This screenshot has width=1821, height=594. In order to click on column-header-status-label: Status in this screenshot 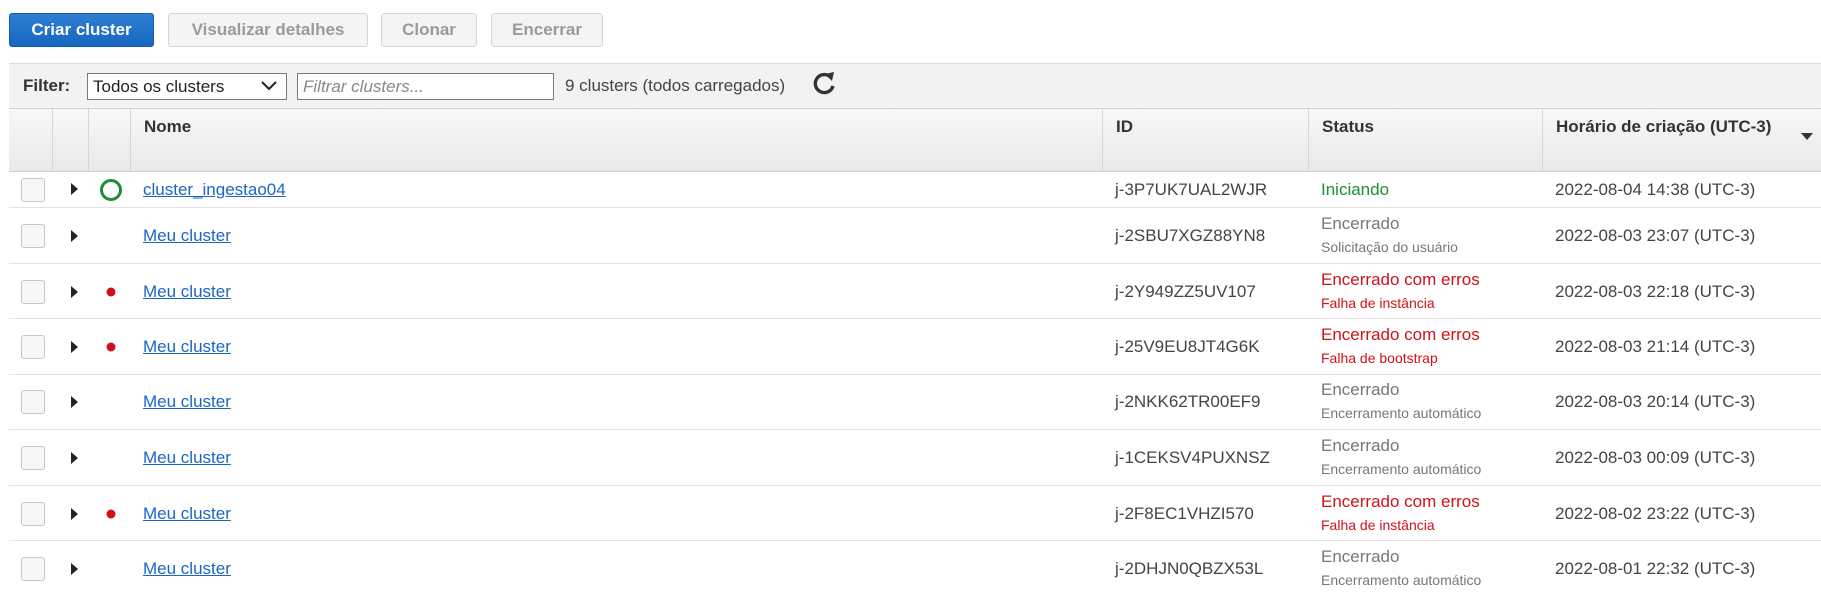, I will do `click(1348, 126)`.